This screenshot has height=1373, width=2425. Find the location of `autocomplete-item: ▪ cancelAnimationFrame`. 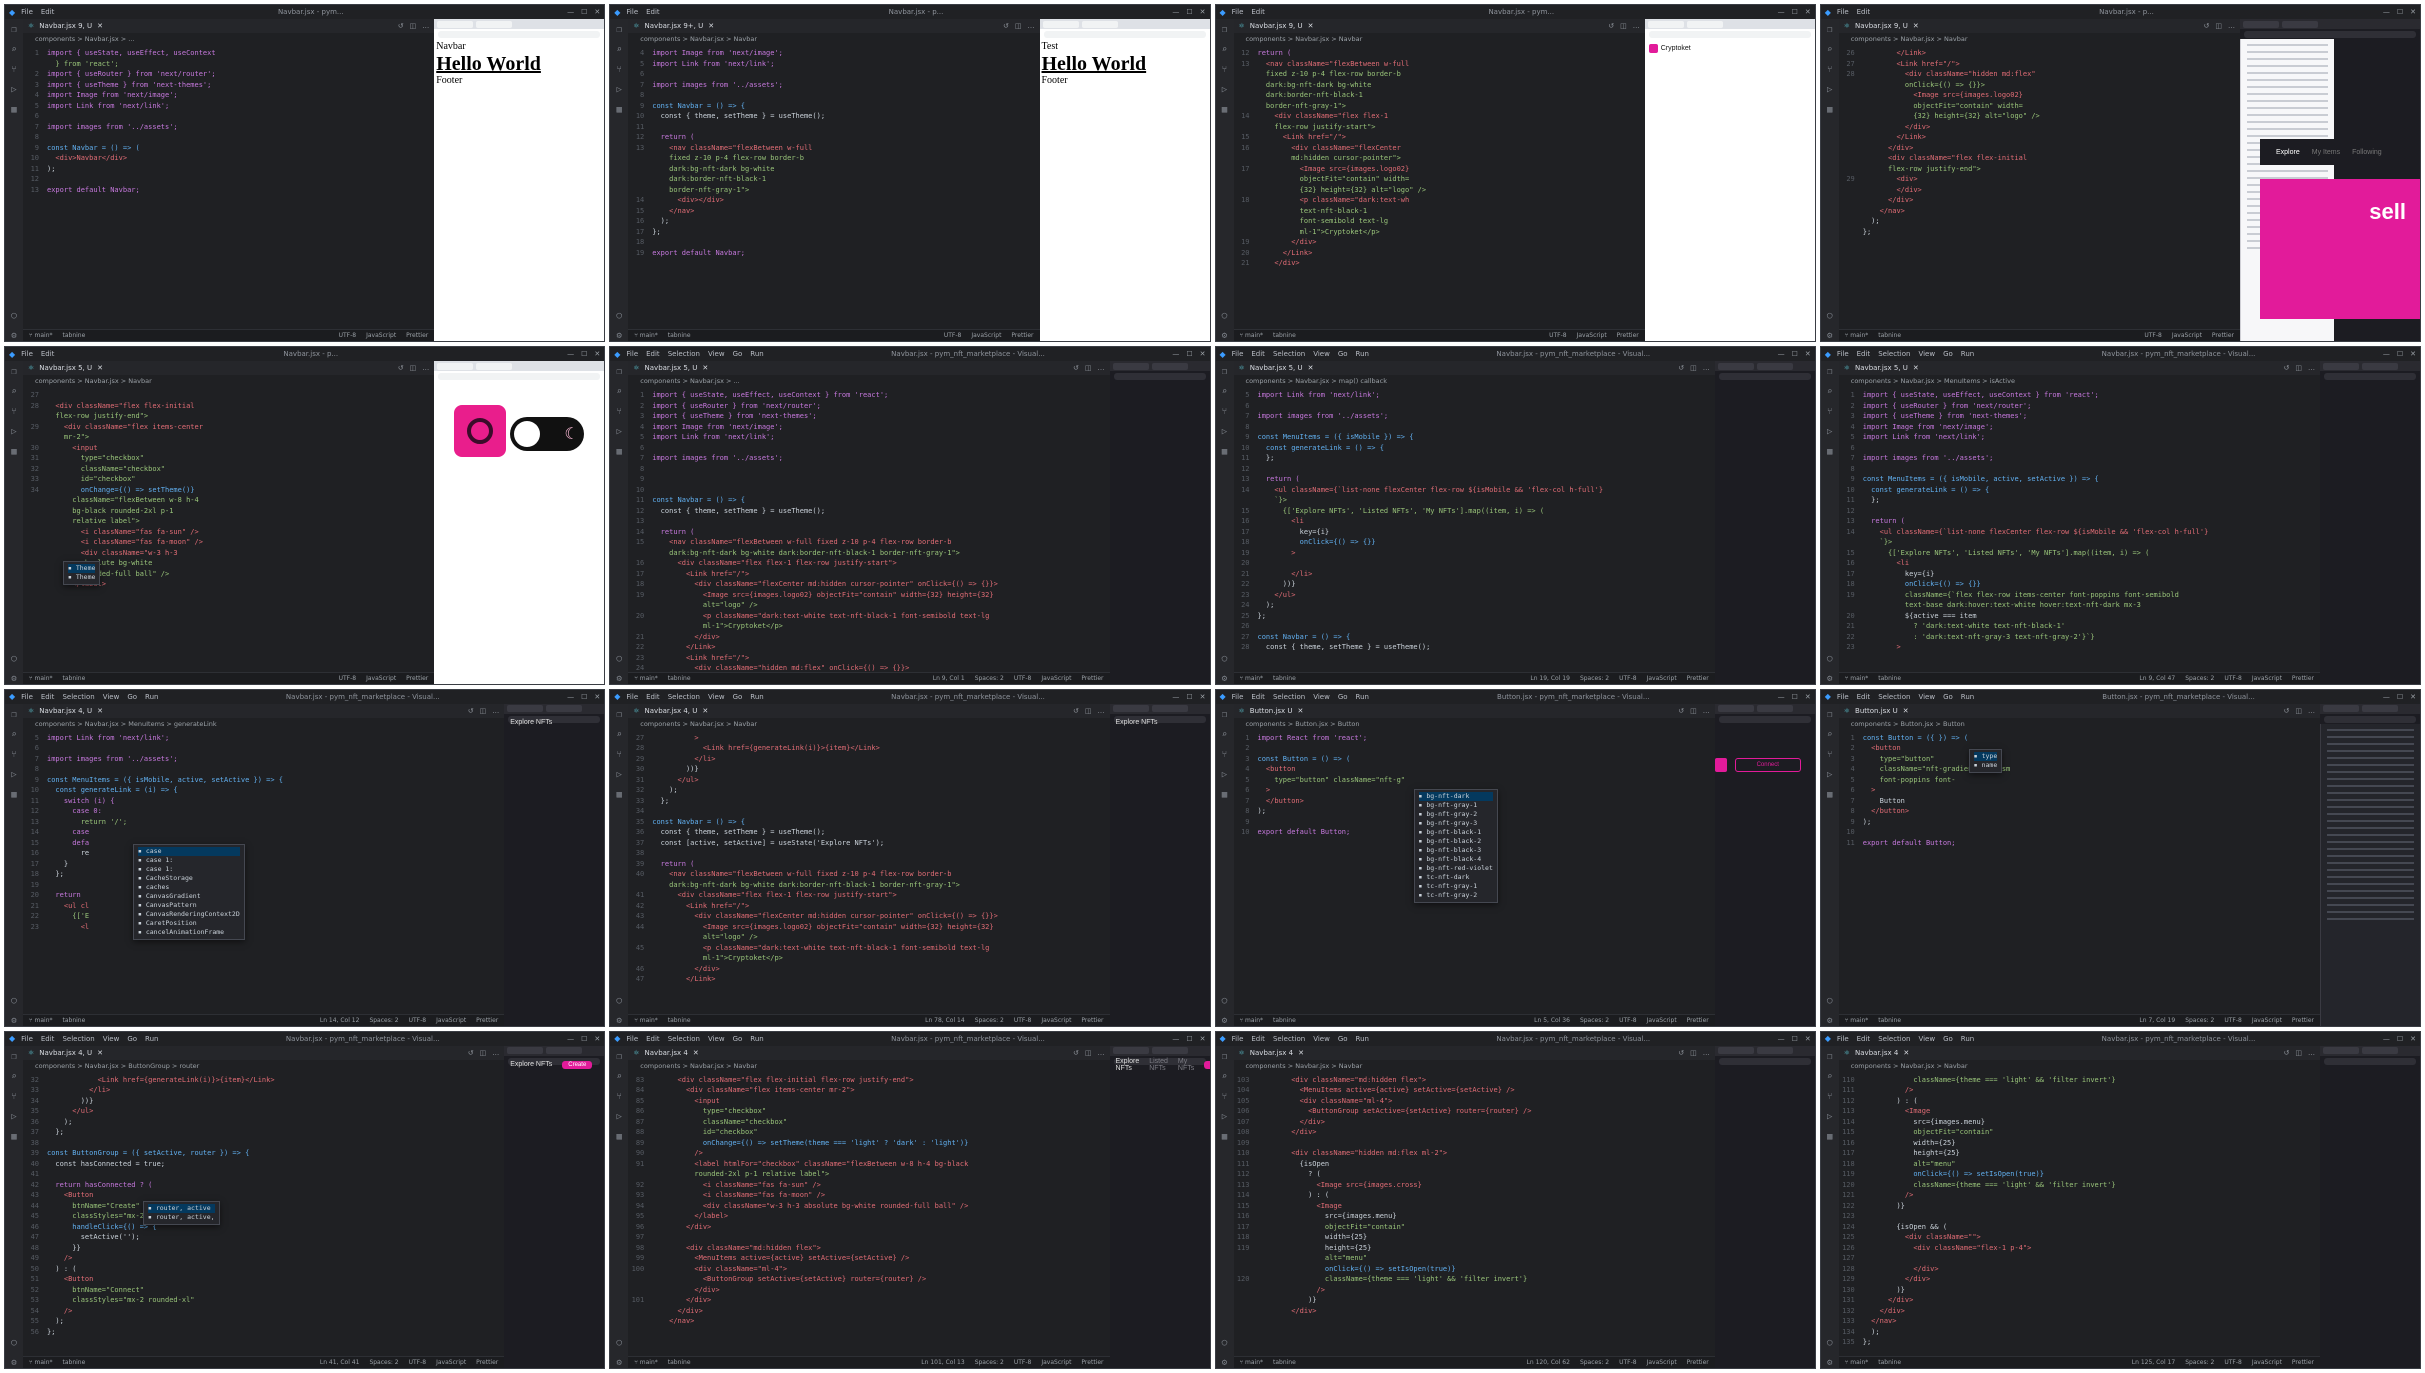

autocomplete-item: ▪ cancelAnimationFrame is located at coordinates (189, 932).